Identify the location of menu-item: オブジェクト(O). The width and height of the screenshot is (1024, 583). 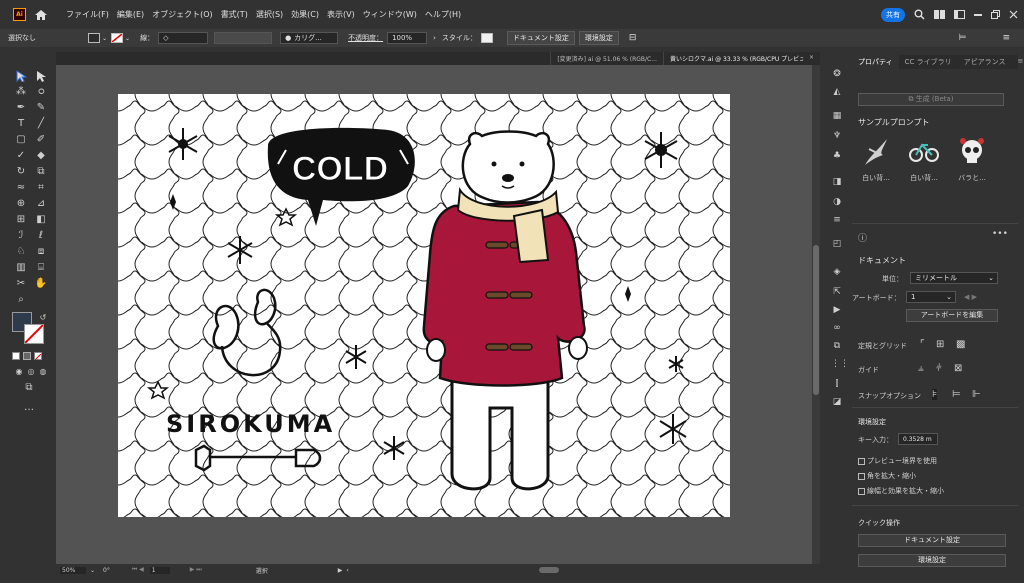
(182, 14).